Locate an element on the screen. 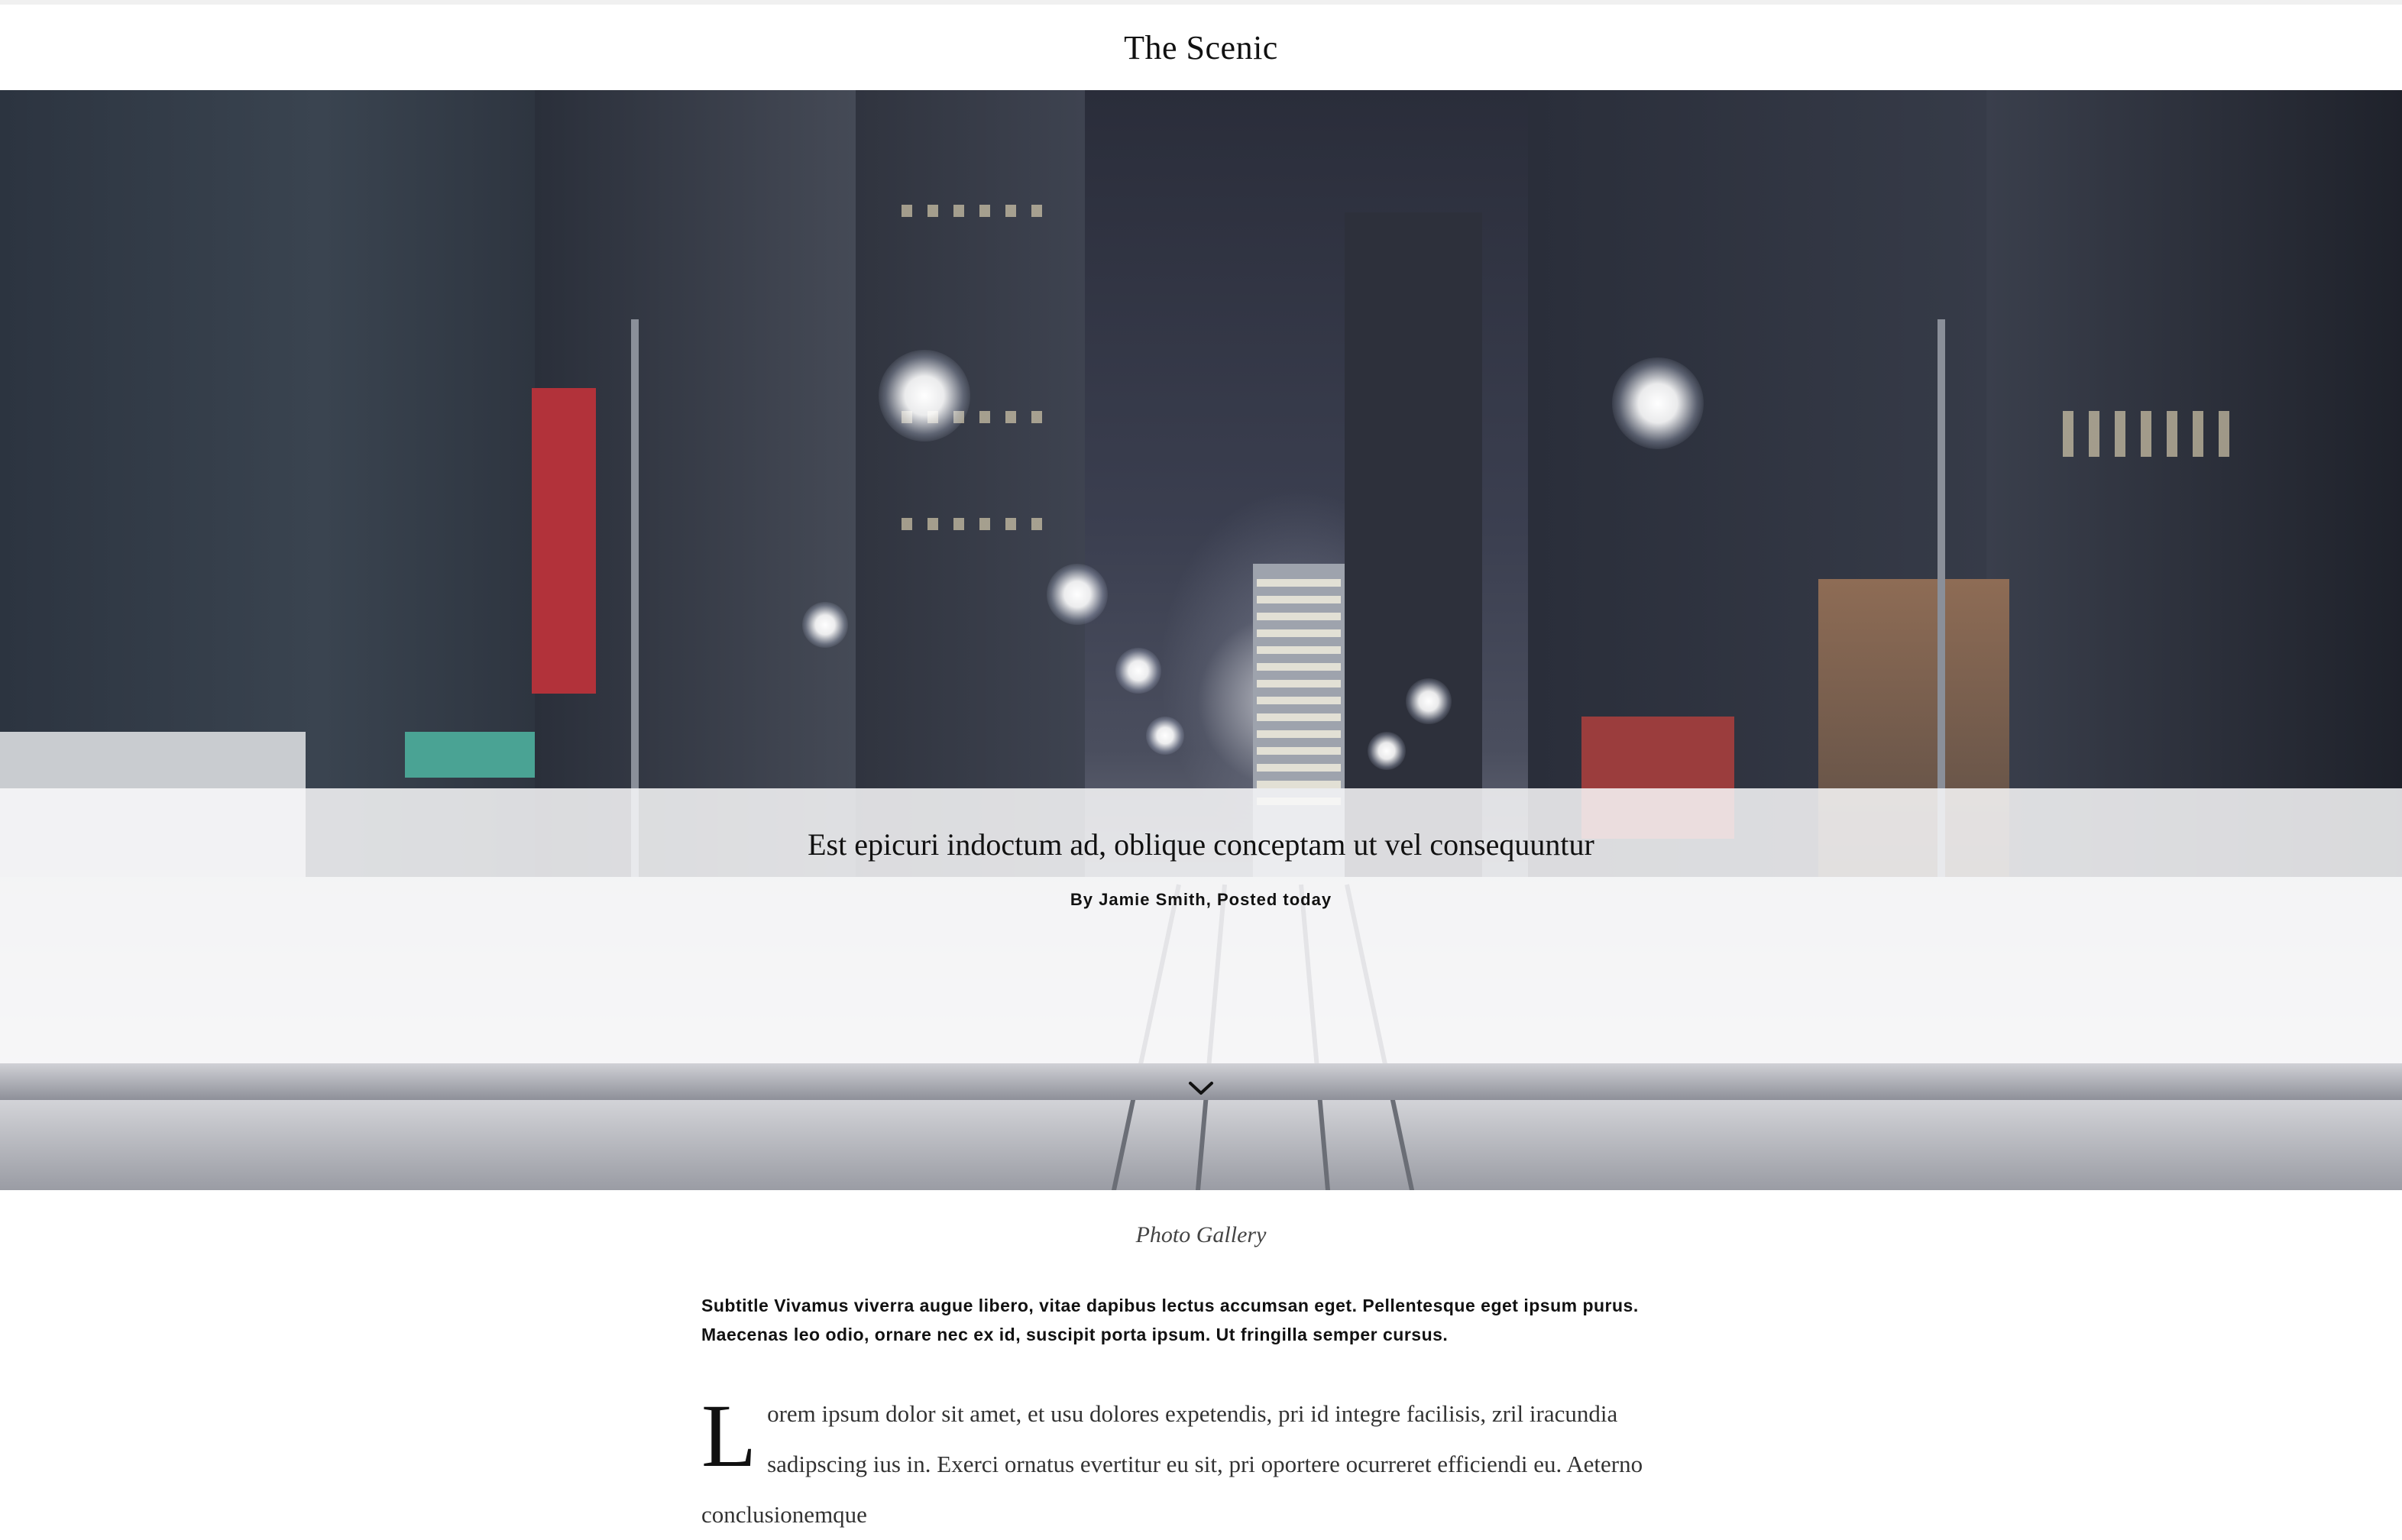 Image resolution: width=2402 pixels, height=1540 pixels. windows-left is located at coordinates (978, 211).